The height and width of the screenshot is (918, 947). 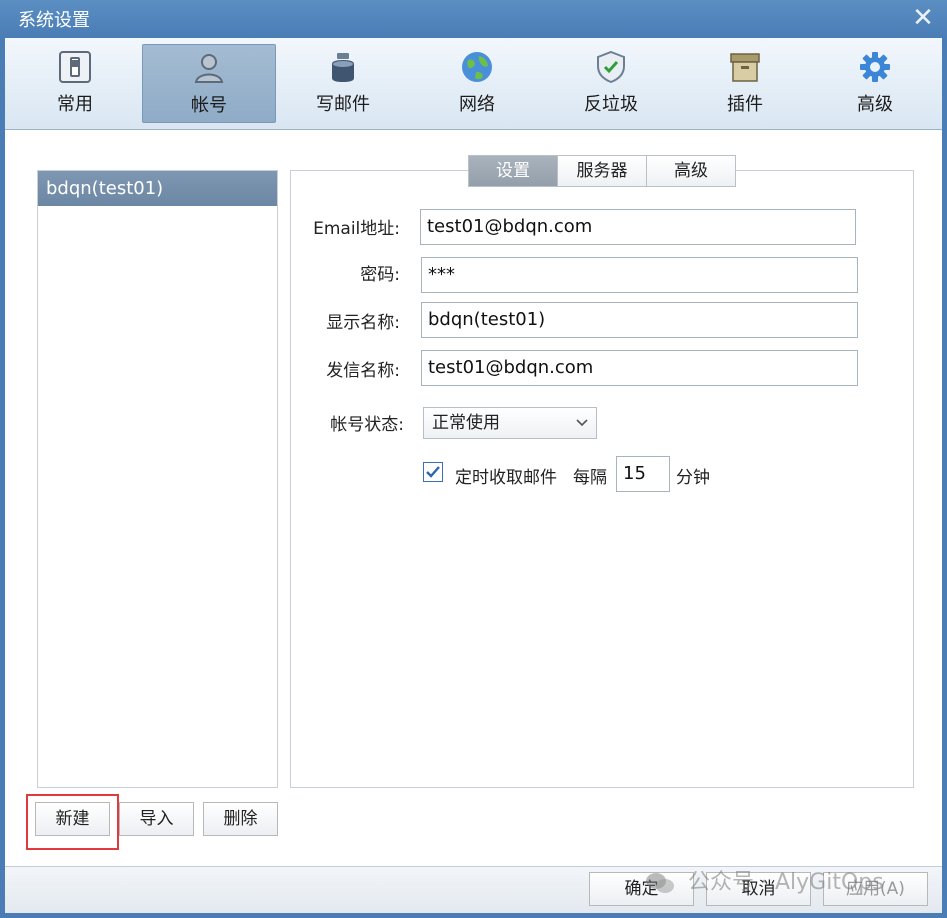 I want to click on tab-server: 服务器, so click(x=602, y=171).